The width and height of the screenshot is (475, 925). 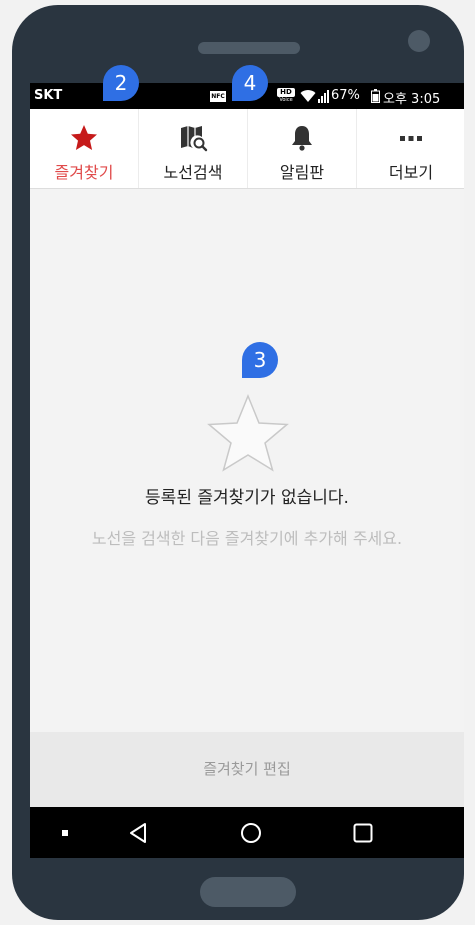 What do you see at coordinates (323, 96) in the screenshot?
I see `signal-icon` at bounding box center [323, 96].